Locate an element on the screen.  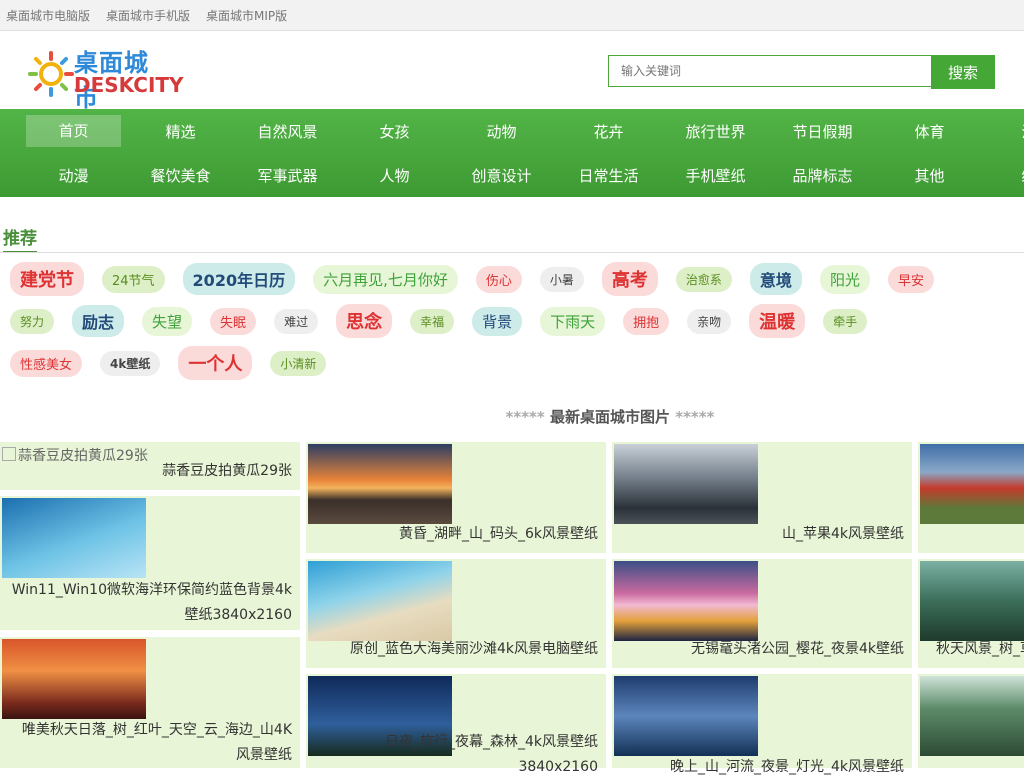
image-card: 唯美秋天日落_树_红叶_天空_云_海边_山4K风景壁纸 is located at coordinates (150, 702).